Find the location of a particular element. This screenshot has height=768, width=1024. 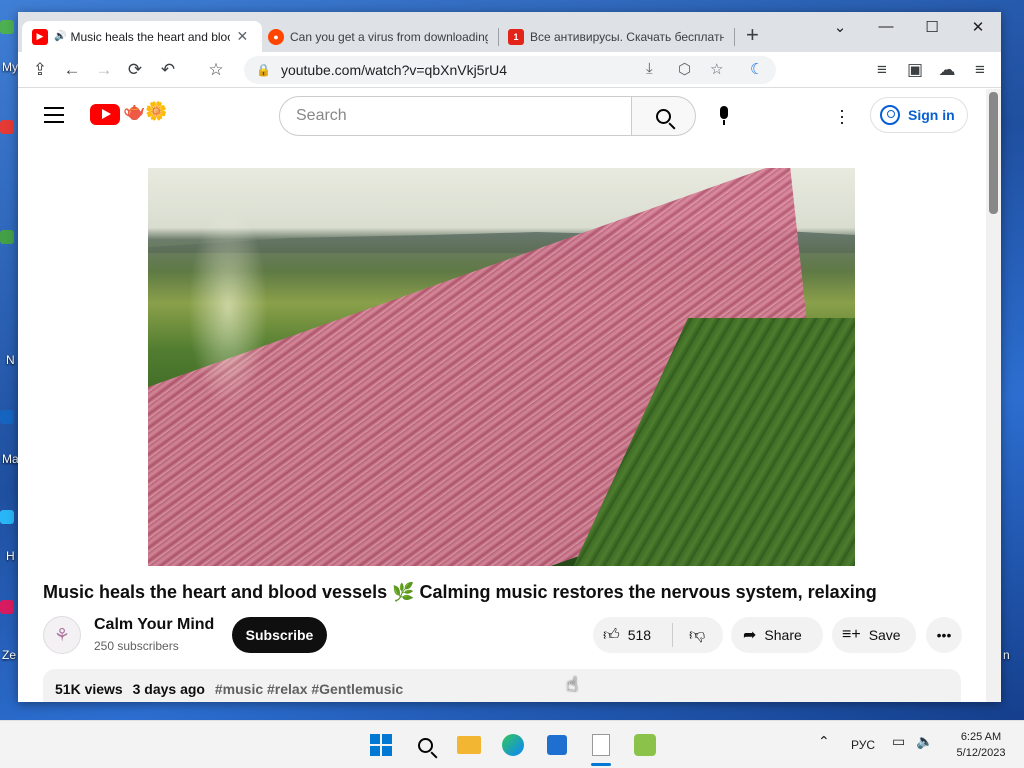

language-indicator: РУС is located at coordinates (863, 745).